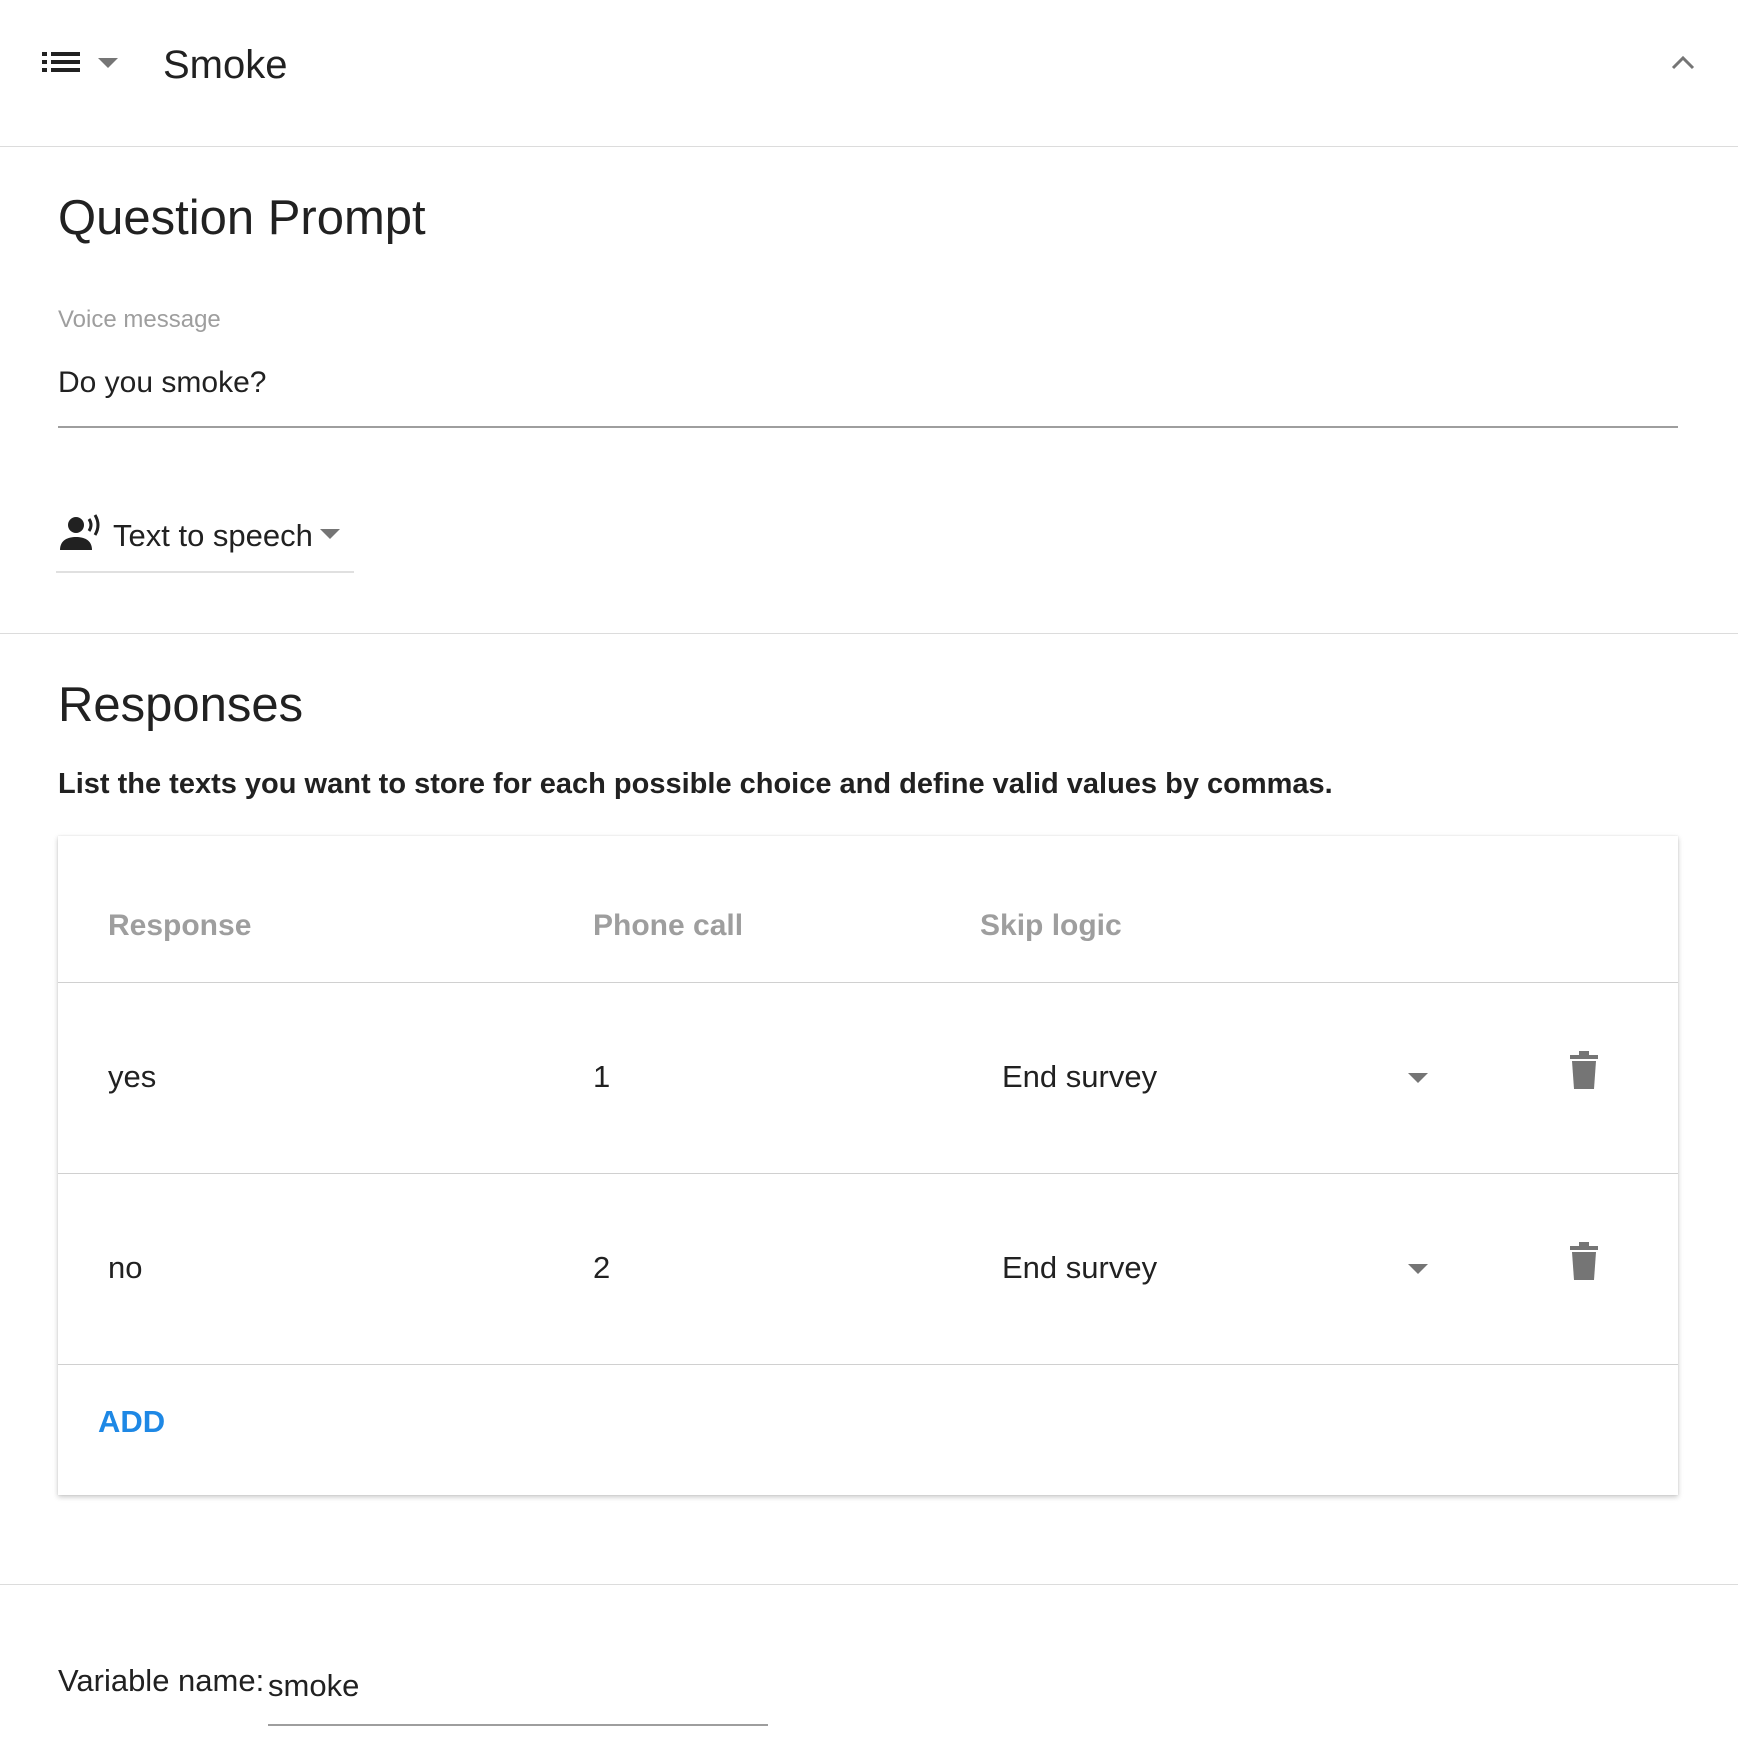 The width and height of the screenshot is (1738, 1740). What do you see at coordinates (80, 532) in the screenshot?
I see `record-voice-icon` at bounding box center [80, 532].